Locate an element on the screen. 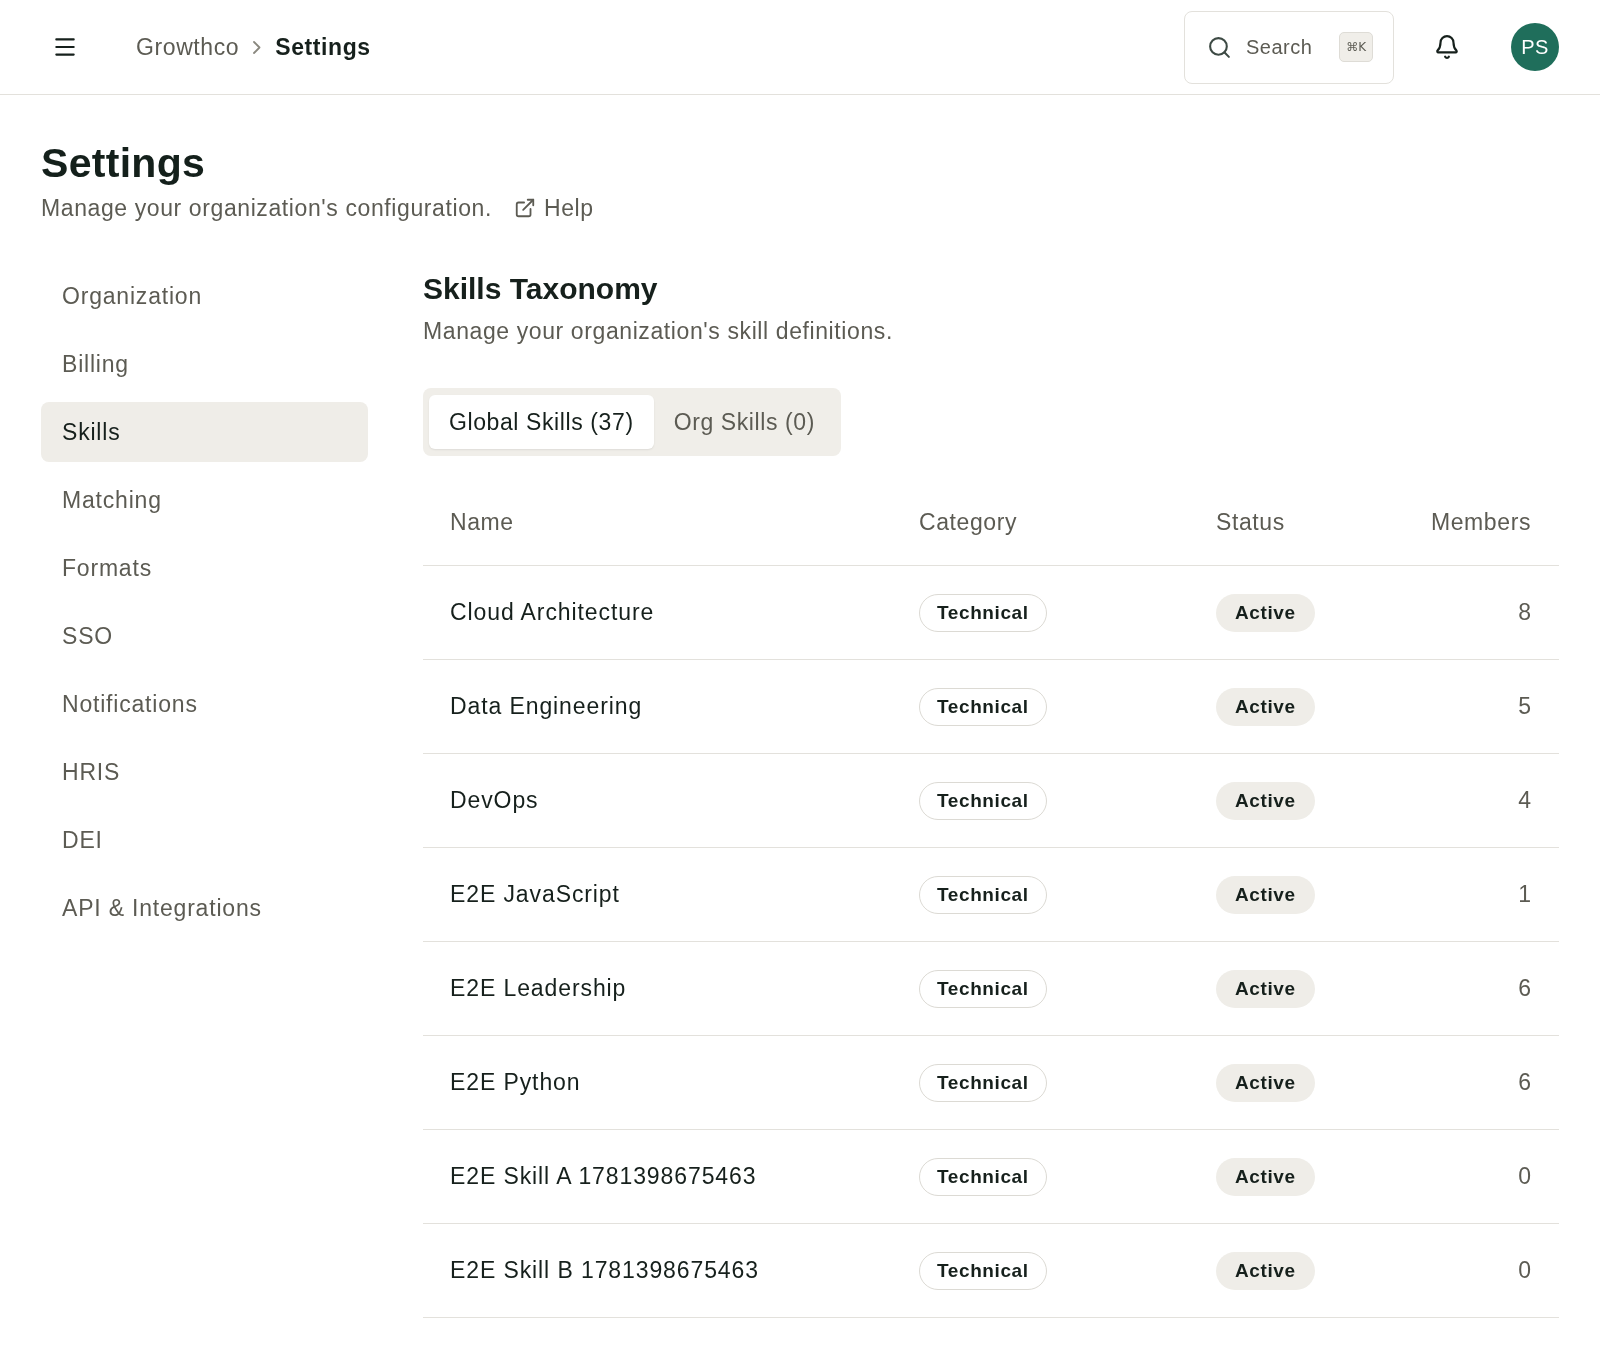 The image size is (1600, 1362). column-header: Members is located at coordinates (1480, 522).